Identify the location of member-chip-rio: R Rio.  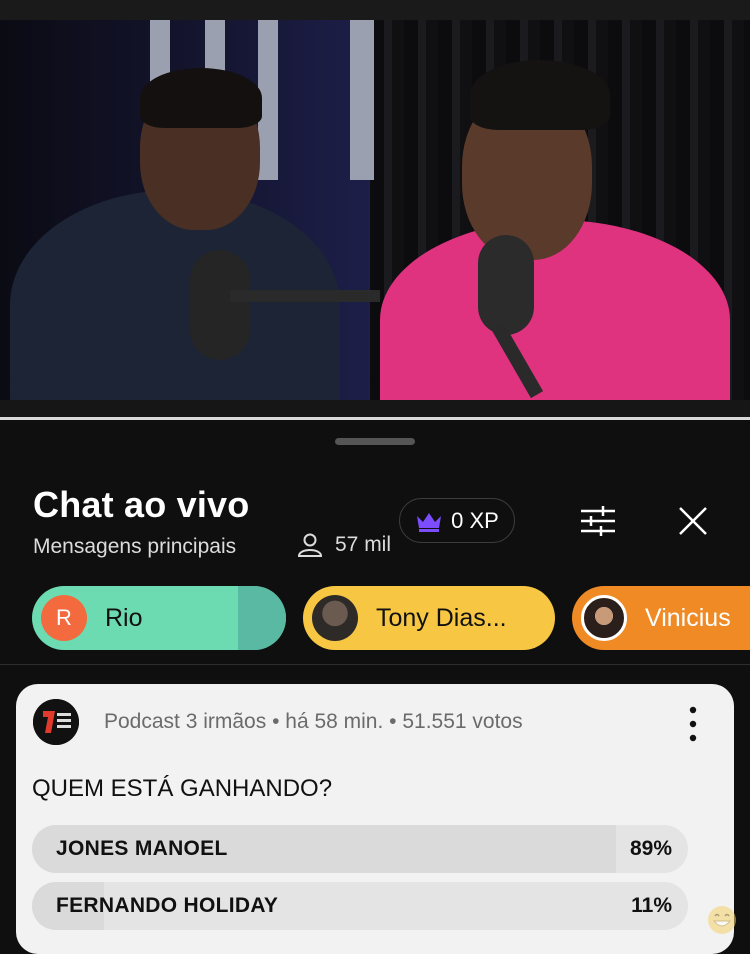
(159, 618).